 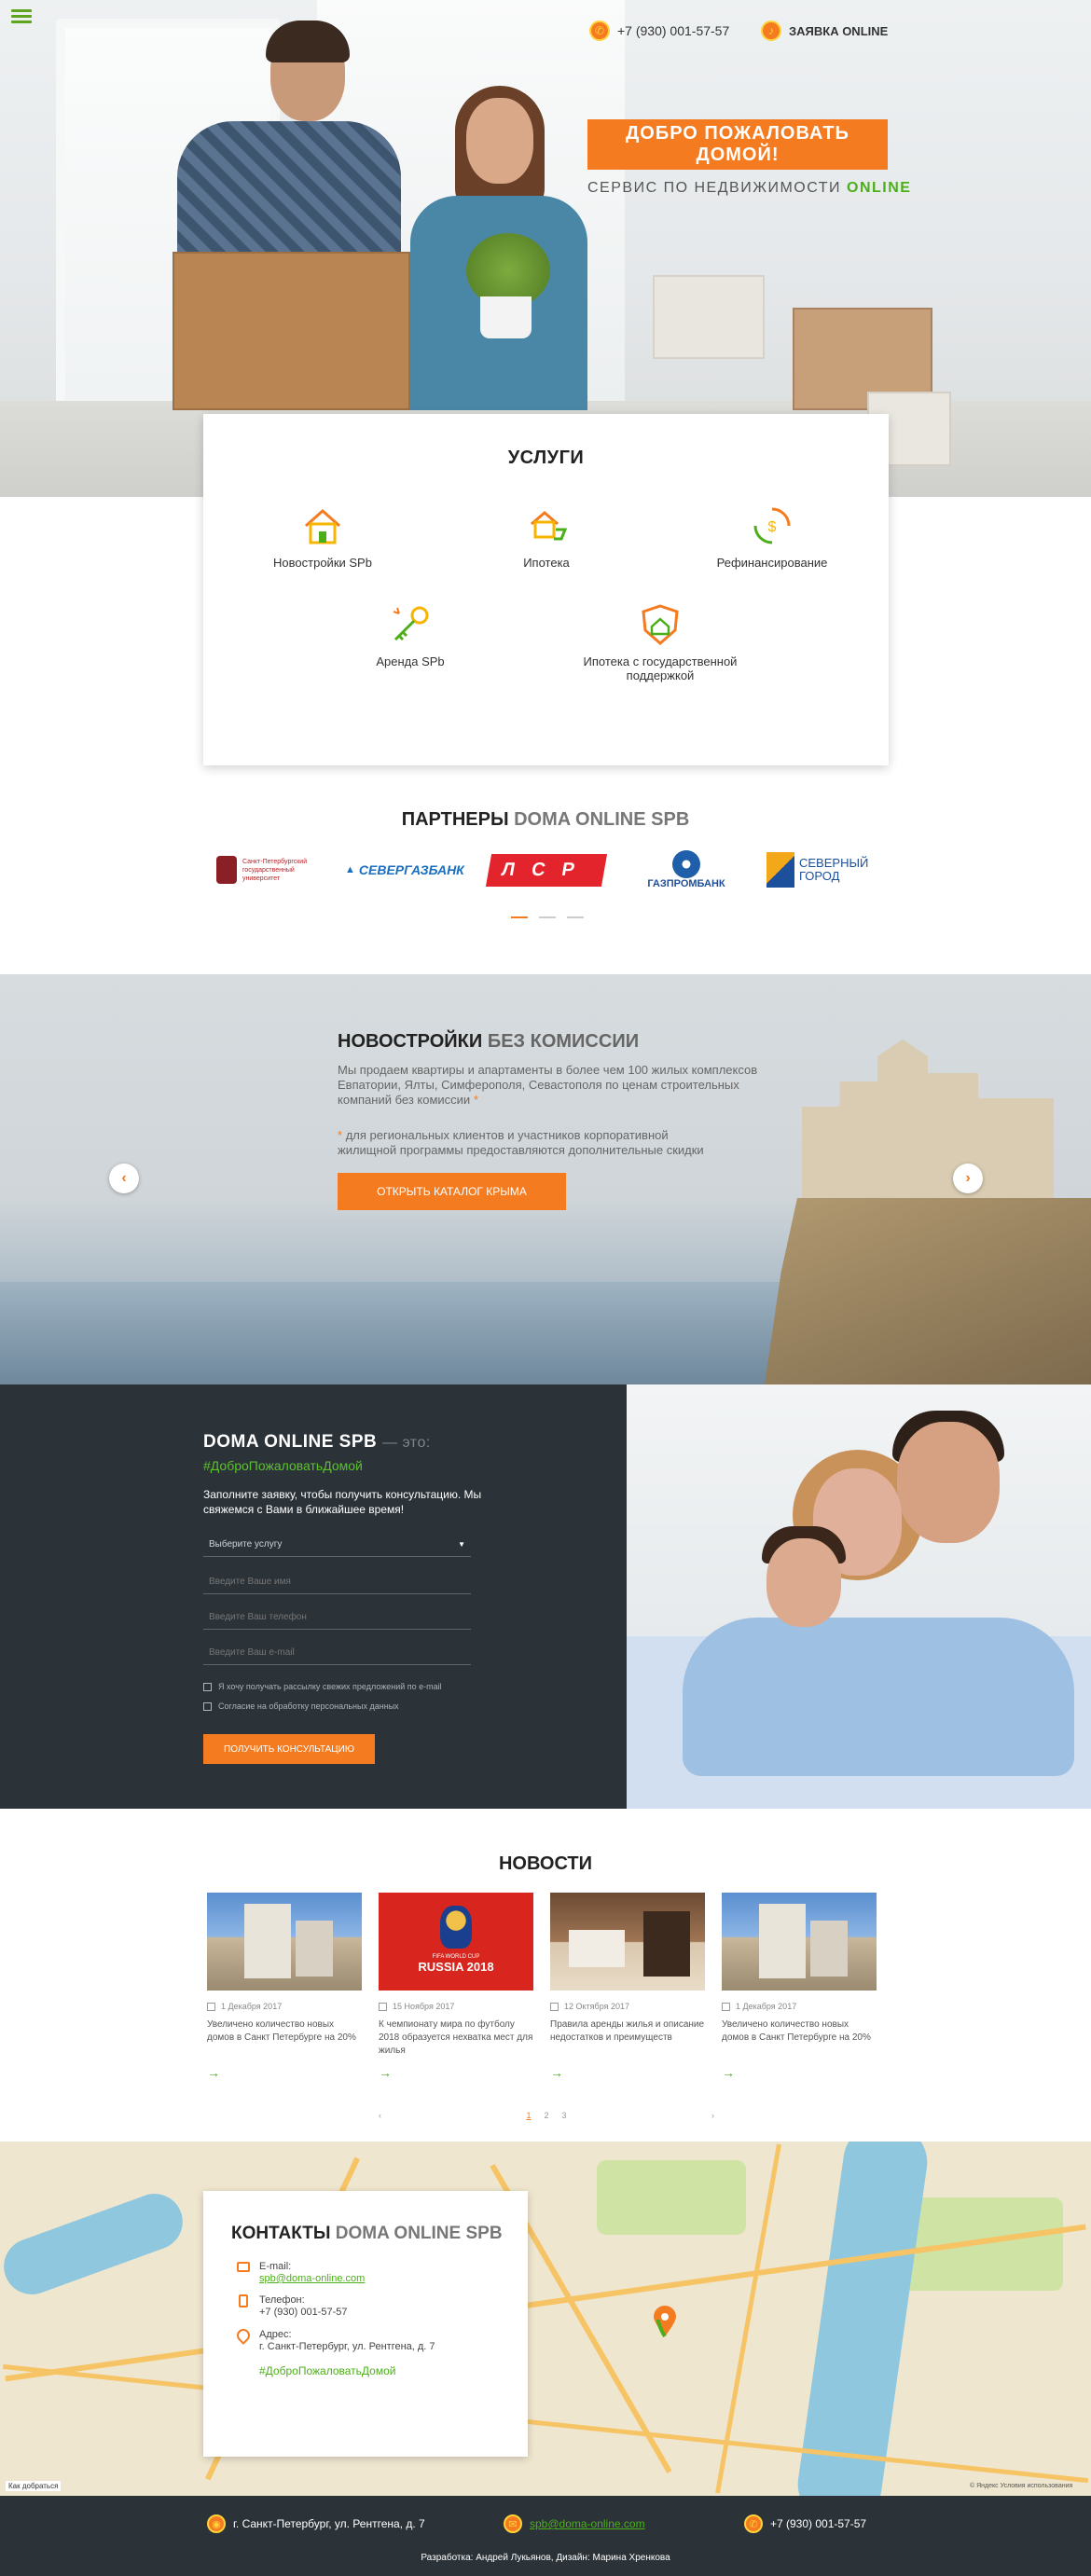 I want to click on hero-tagline: СЕРВИС ПО НЕДВИЖИМОСТИ ONLINE, so click(x=749, y=188).